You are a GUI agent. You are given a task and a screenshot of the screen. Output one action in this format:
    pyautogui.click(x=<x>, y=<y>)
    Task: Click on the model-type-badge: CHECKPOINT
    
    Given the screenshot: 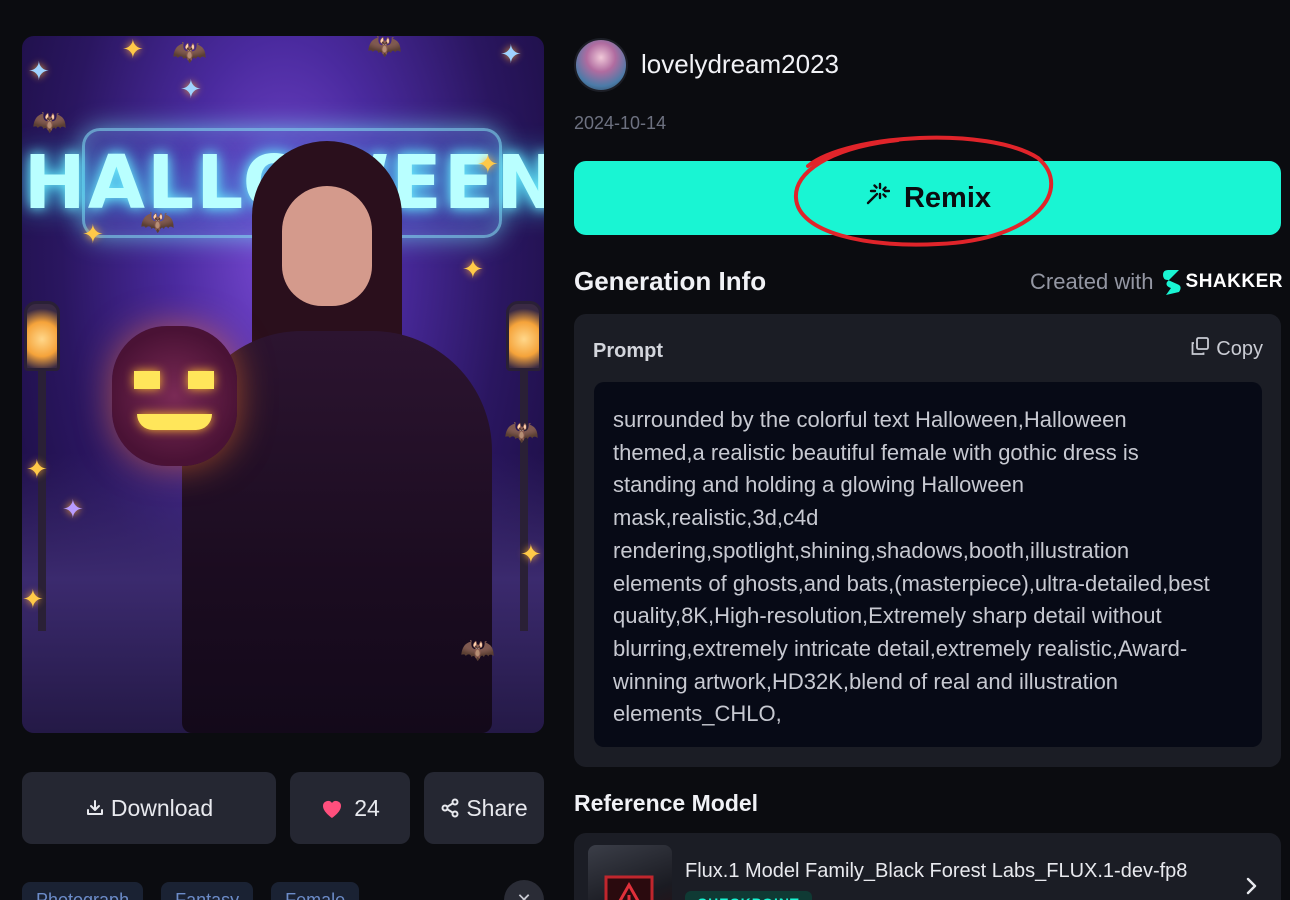 What is the action you would take?
    pyautogui.click(x=748, y=895)
    